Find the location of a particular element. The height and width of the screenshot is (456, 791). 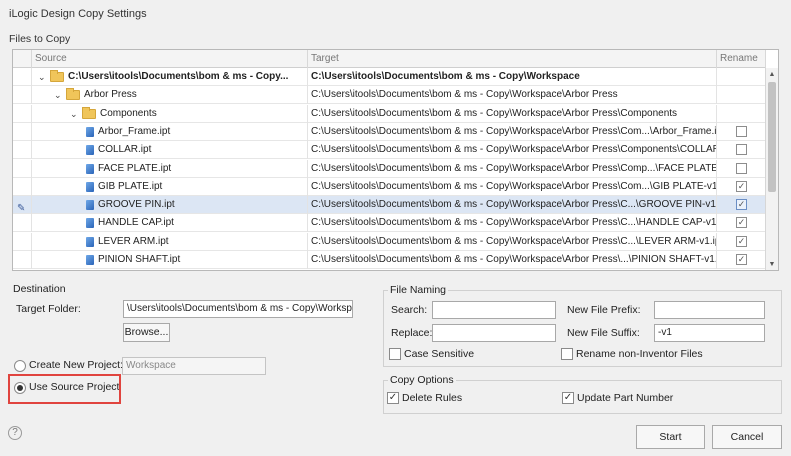

update-part-number-checkbox: ✓ is located at coordinates (568, 398).